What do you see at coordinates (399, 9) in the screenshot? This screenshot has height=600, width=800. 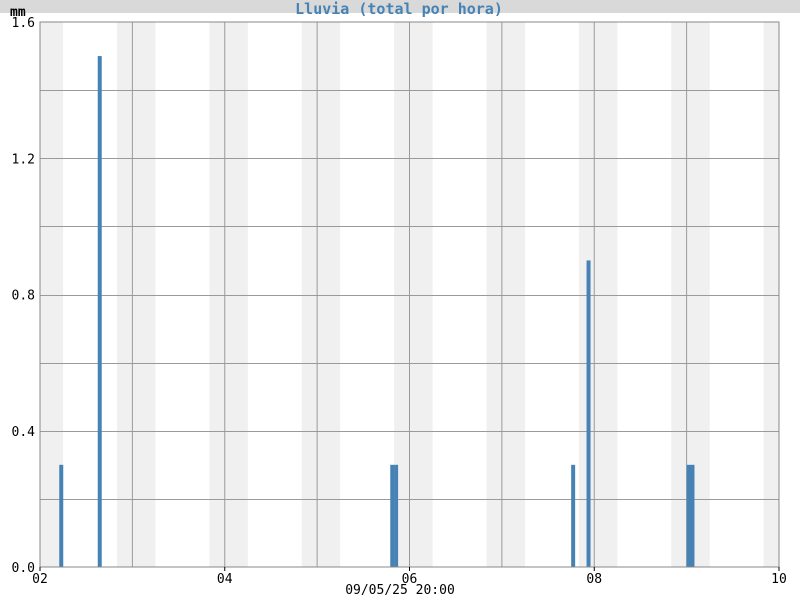 I see `chart-title: Lluvia (total por hora)` at bounding box center [399, 9].